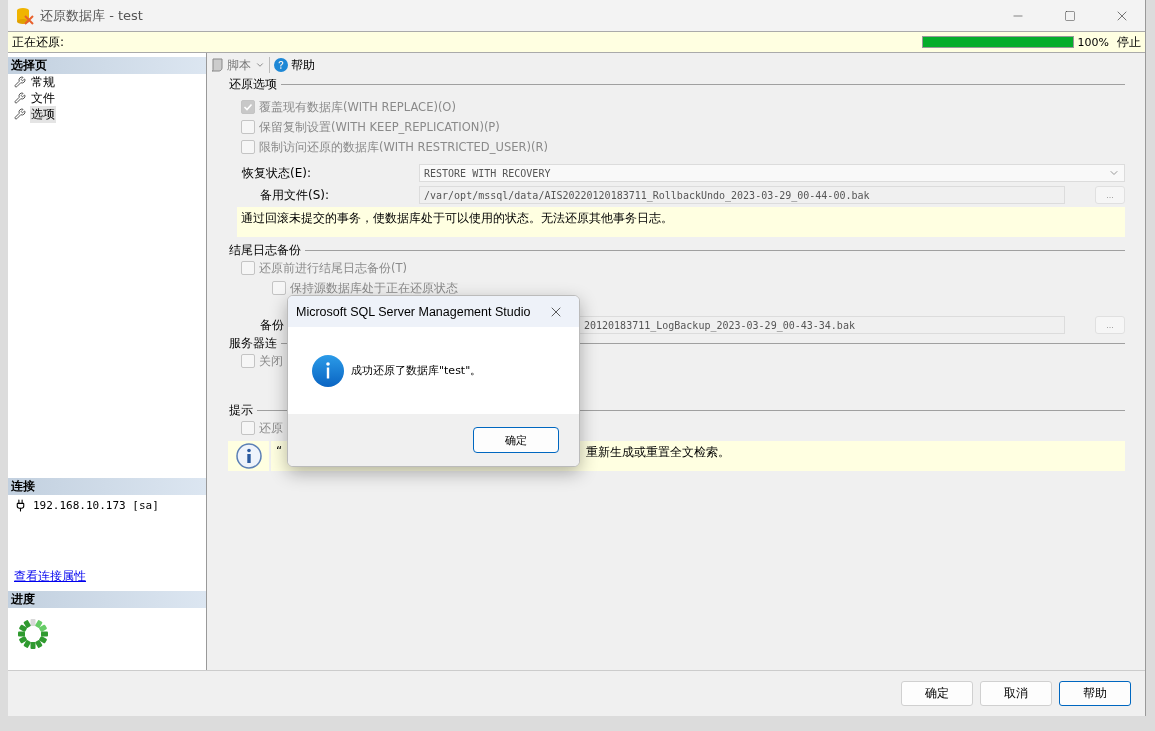 This screenshot has width=1155, height=731. Describe the element at coordinates (96, 505) in the screenshot. I see `connection-text: 192.168.10.173 [sa]` at that location.